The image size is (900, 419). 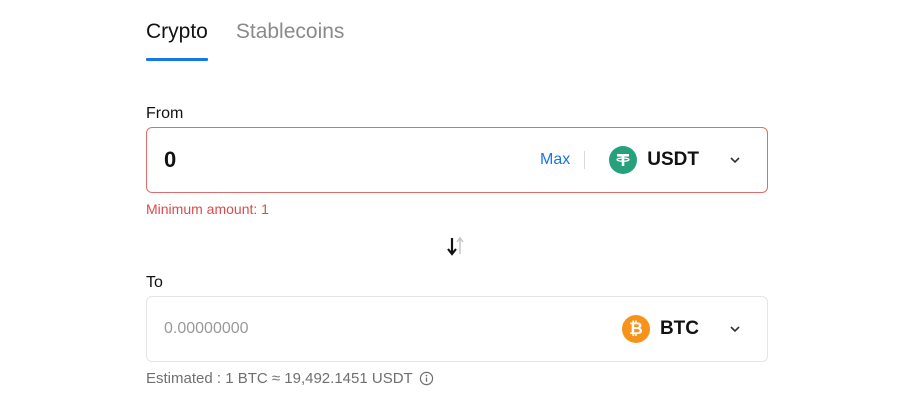 I want to click on max-button: Max, so click(x=557, y=160).